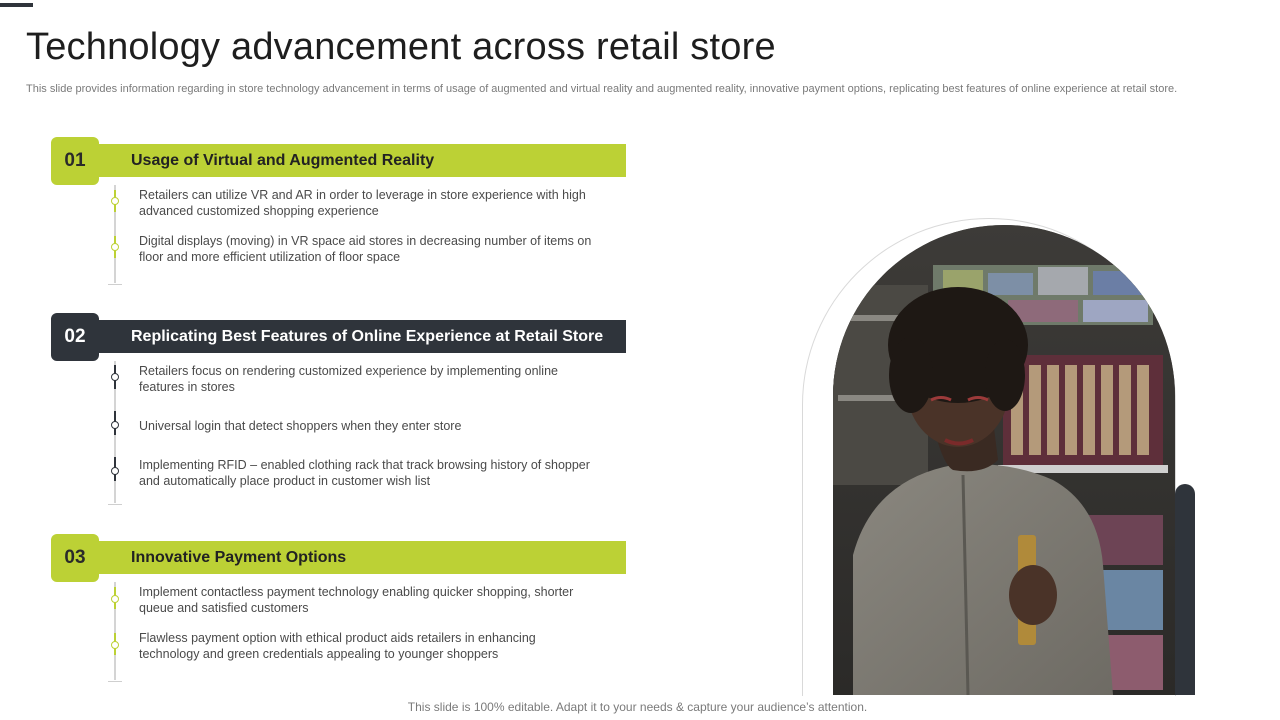 This screenshot has height=720, width=1280. I want to click on section-heading: Usage of Virtual and Augmented Reality, so click(362, 160).